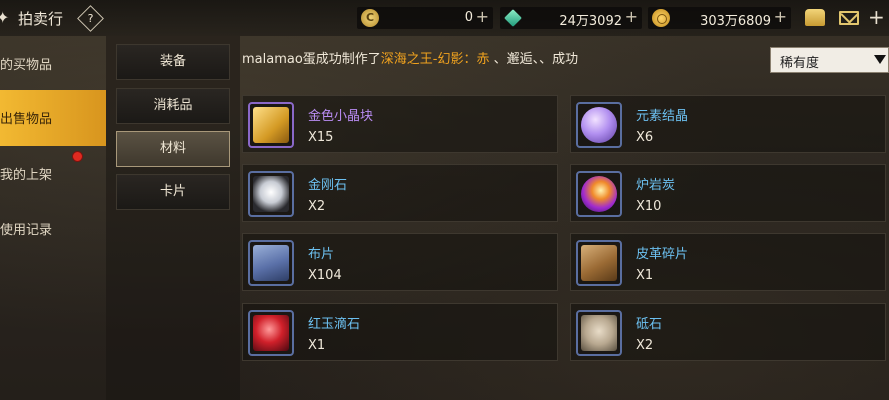 The height and width of the screenshot is (400, 889). What do you see at coordinates (571, 18) in the screenshot?
I see `currency-gem: 24万3092 +` at bounding box center [571, 18].